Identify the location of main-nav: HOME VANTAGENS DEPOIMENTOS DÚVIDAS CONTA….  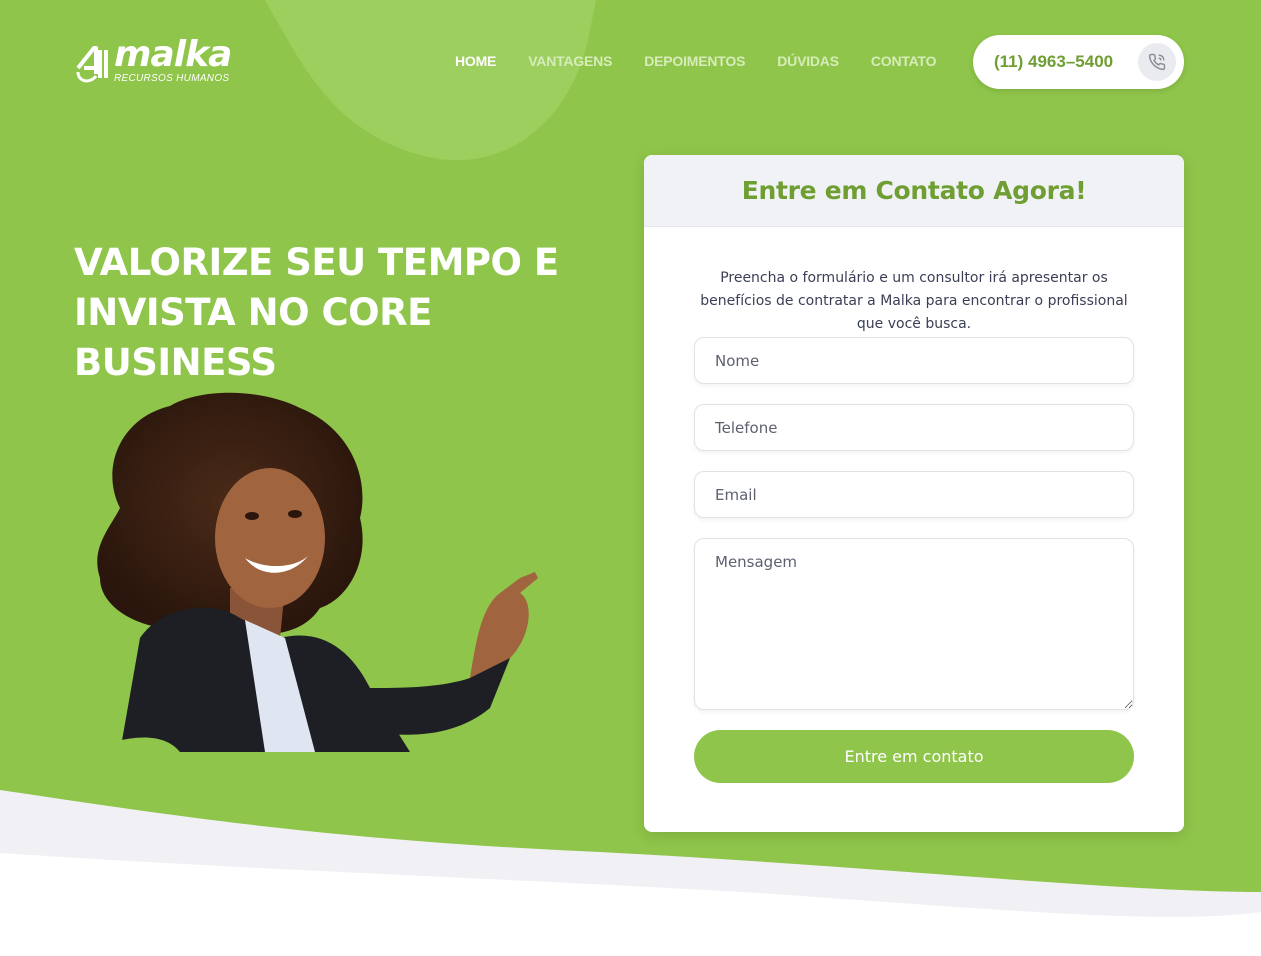
(696, 61).